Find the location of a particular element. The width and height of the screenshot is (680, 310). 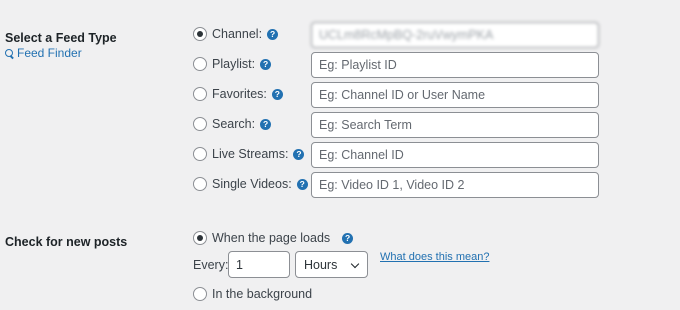

option-page-loads: When the page loads ? is located at coordinates (273, 238).